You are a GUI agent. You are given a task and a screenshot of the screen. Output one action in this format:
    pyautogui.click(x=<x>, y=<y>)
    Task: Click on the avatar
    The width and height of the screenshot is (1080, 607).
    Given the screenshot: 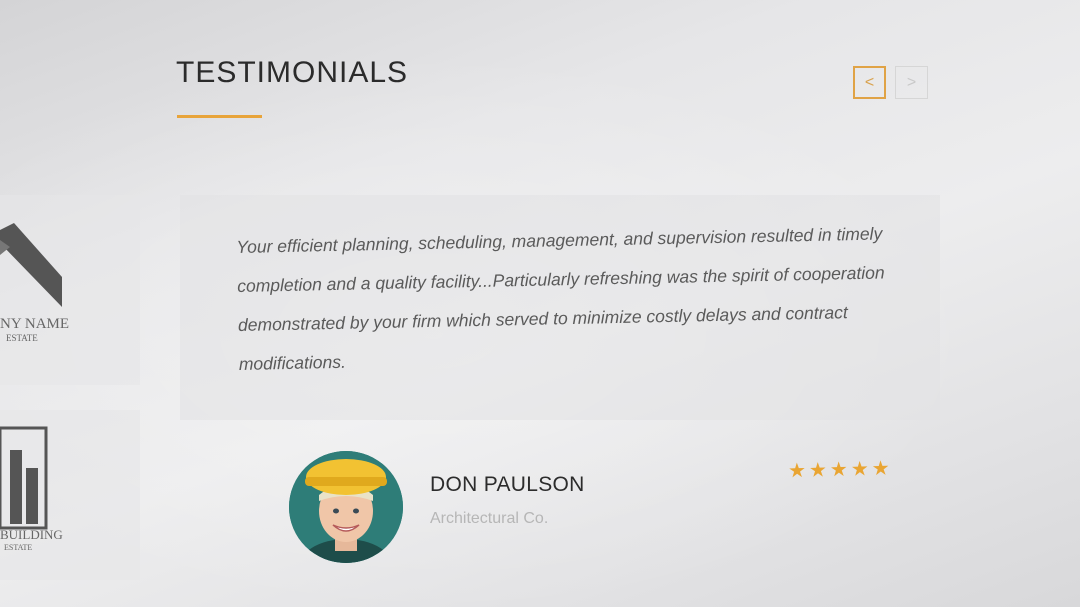 What is the action you would take?
    pyautogui.click(x=346, y=507)
    